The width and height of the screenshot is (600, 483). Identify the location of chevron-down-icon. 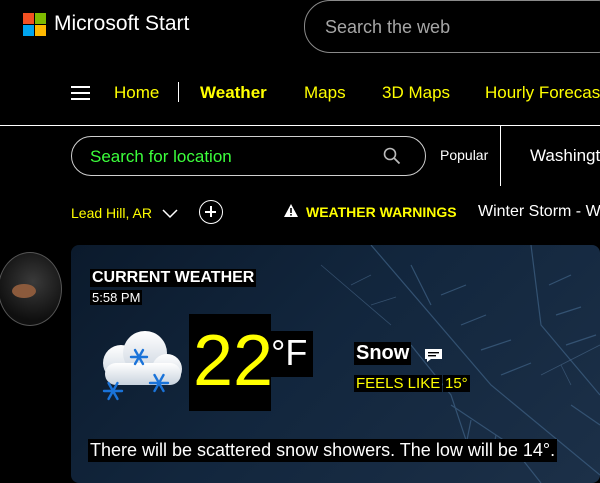
(170, 213).